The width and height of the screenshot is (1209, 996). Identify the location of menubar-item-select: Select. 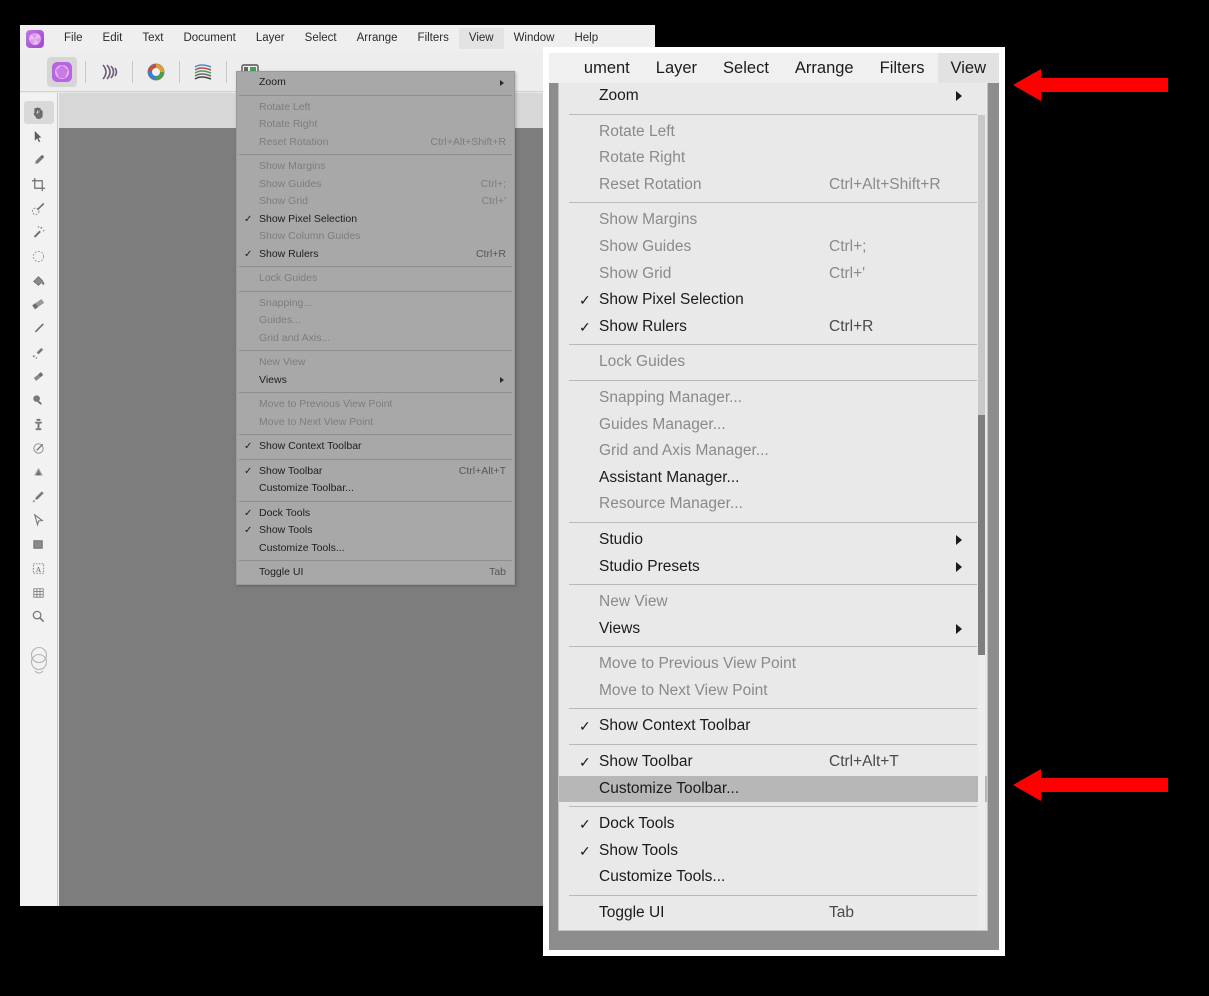
(321, 39).